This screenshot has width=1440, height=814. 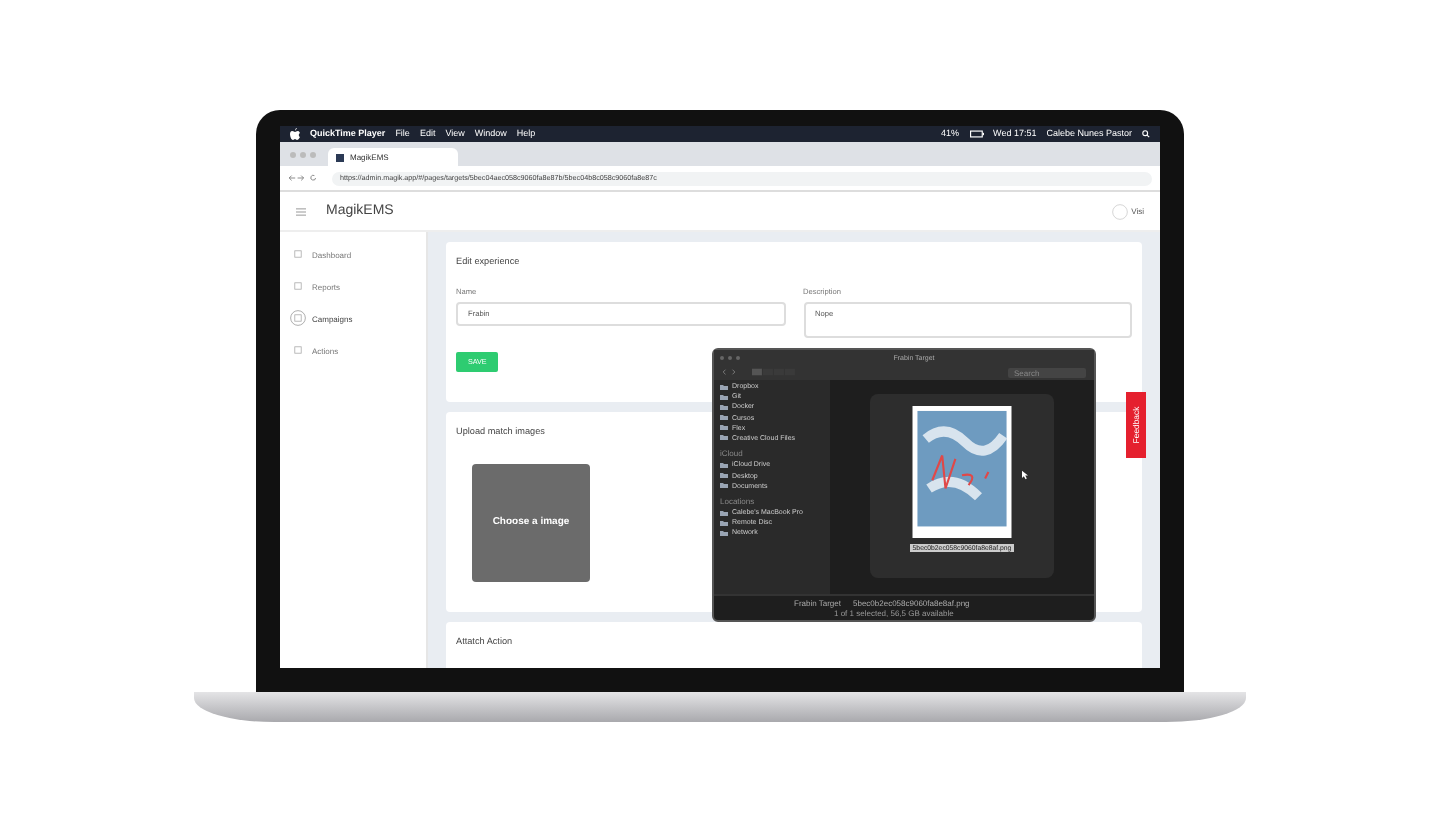 What do you see at coordinates (301, 211) in the screenshot?
I see `menu-icon` at bounding box center [301, 211].